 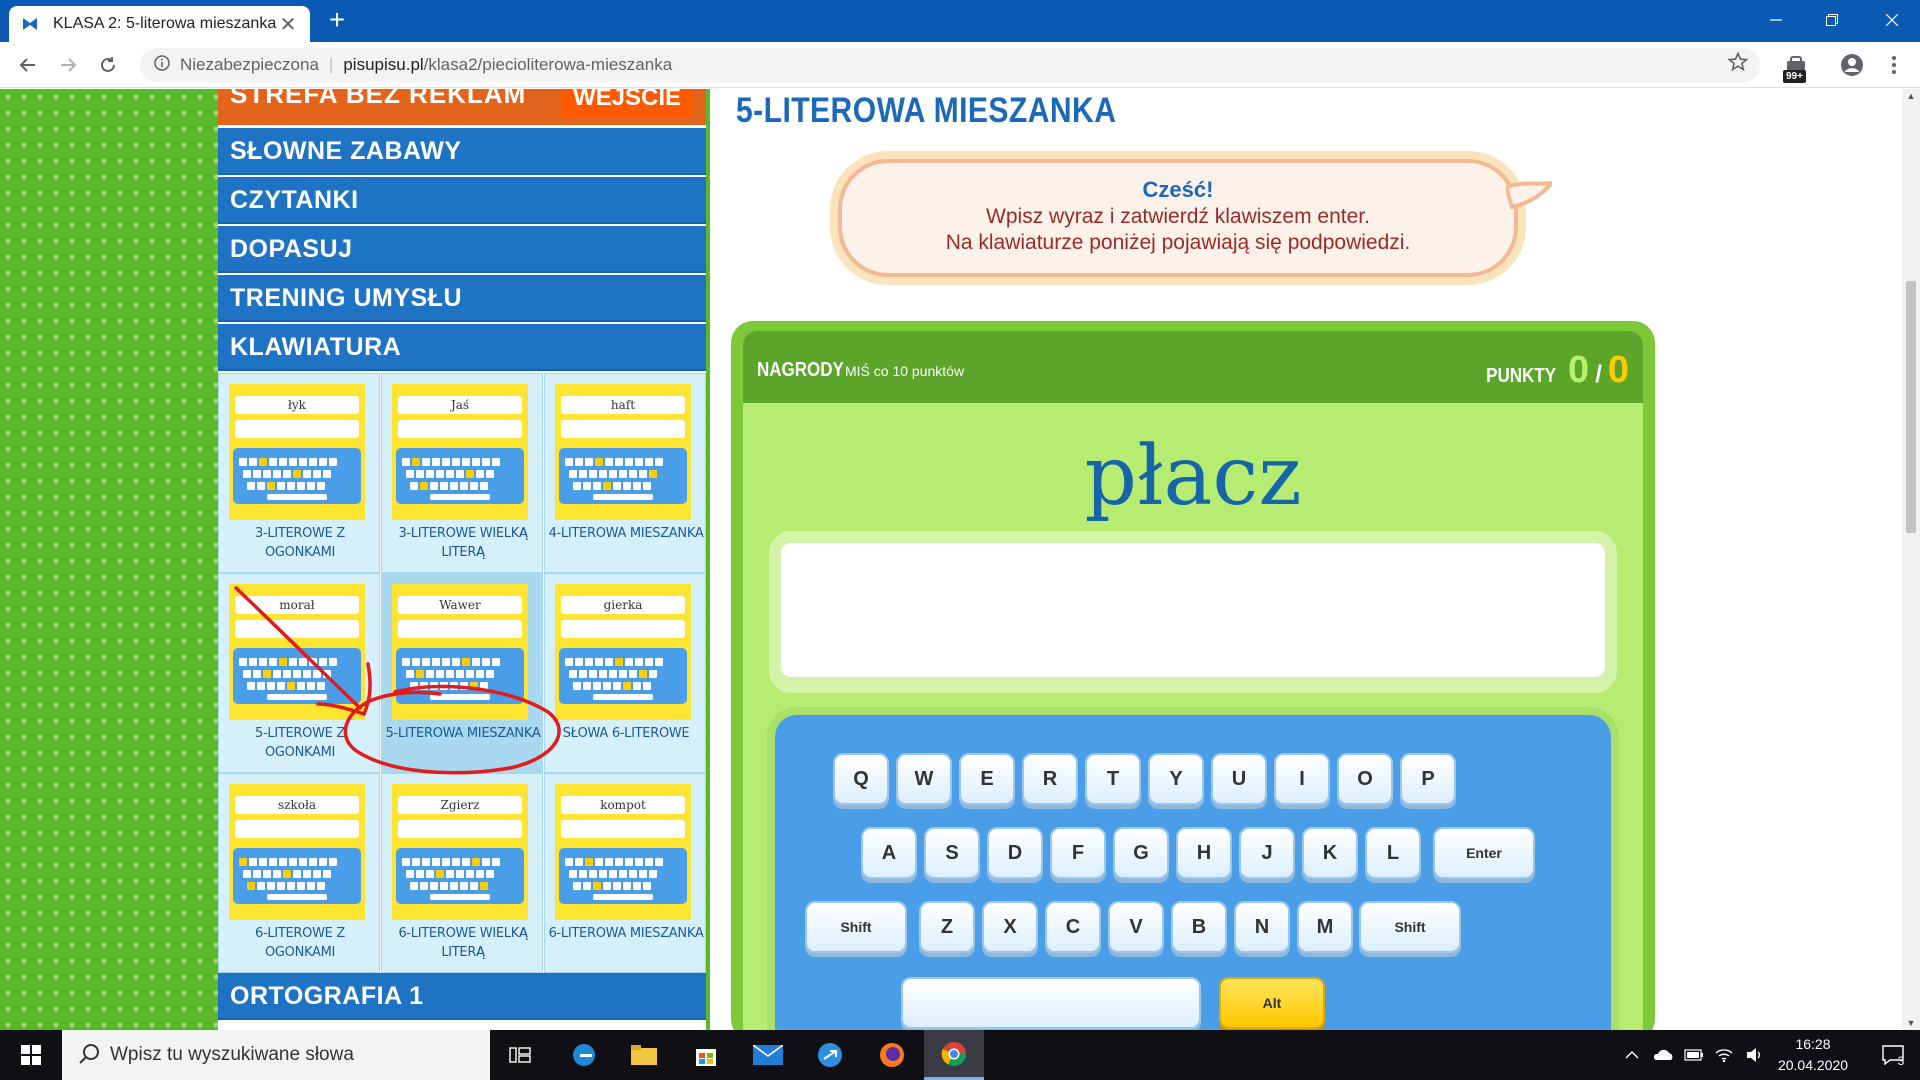 I want to click on key-j: J, so click(x=1267, y=853).